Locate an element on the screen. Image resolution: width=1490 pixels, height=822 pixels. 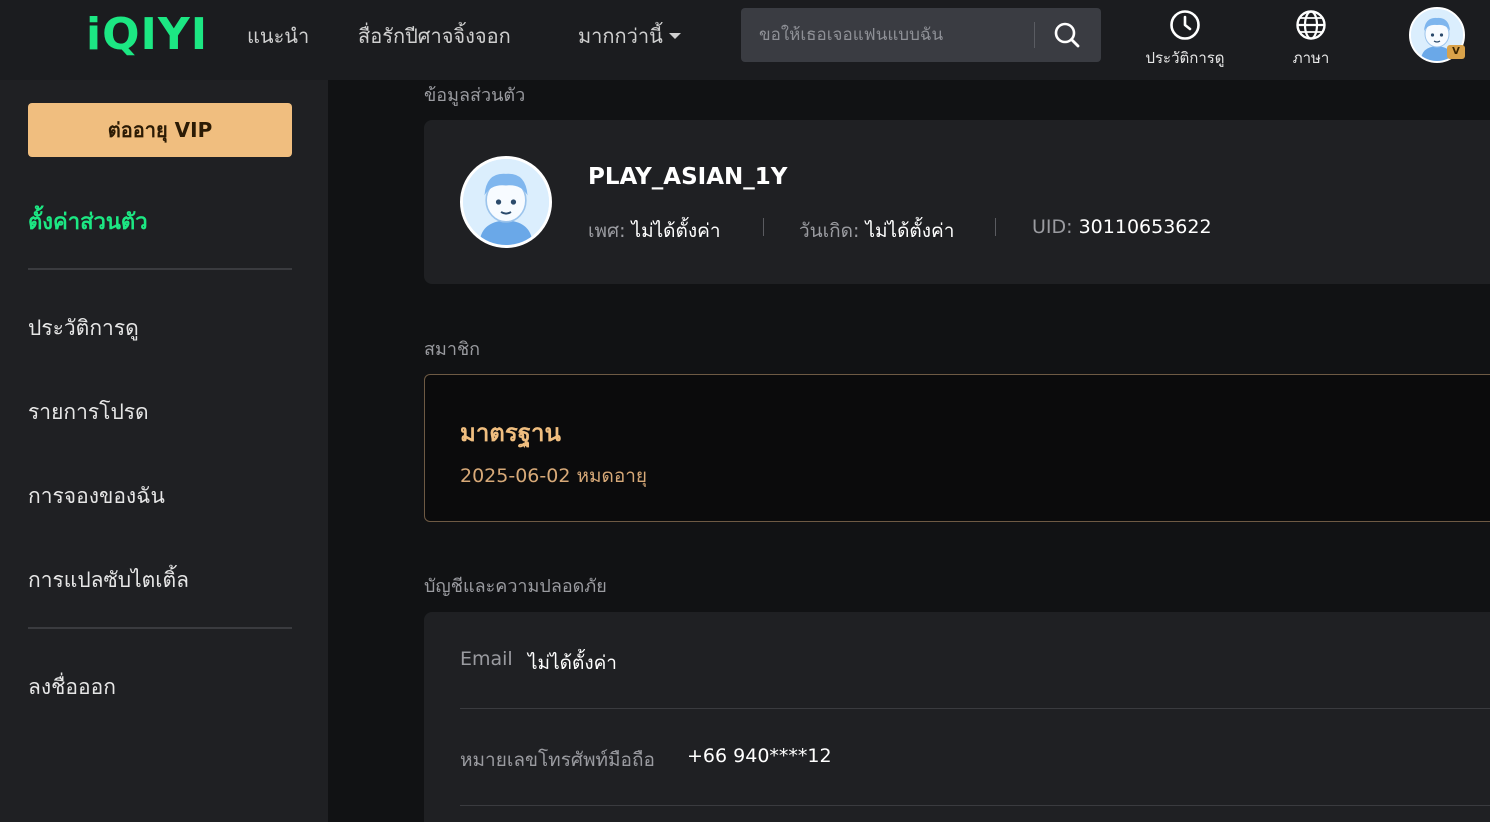
sidebar-item-watch-history: ประวัติการดู is located at coordinates (83, 328).